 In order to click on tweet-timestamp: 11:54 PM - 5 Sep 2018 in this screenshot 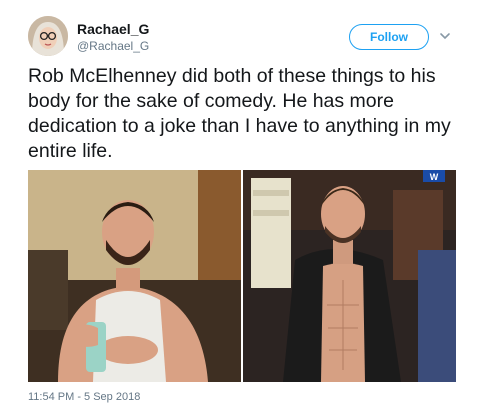, I will do `click(84, 397)`.